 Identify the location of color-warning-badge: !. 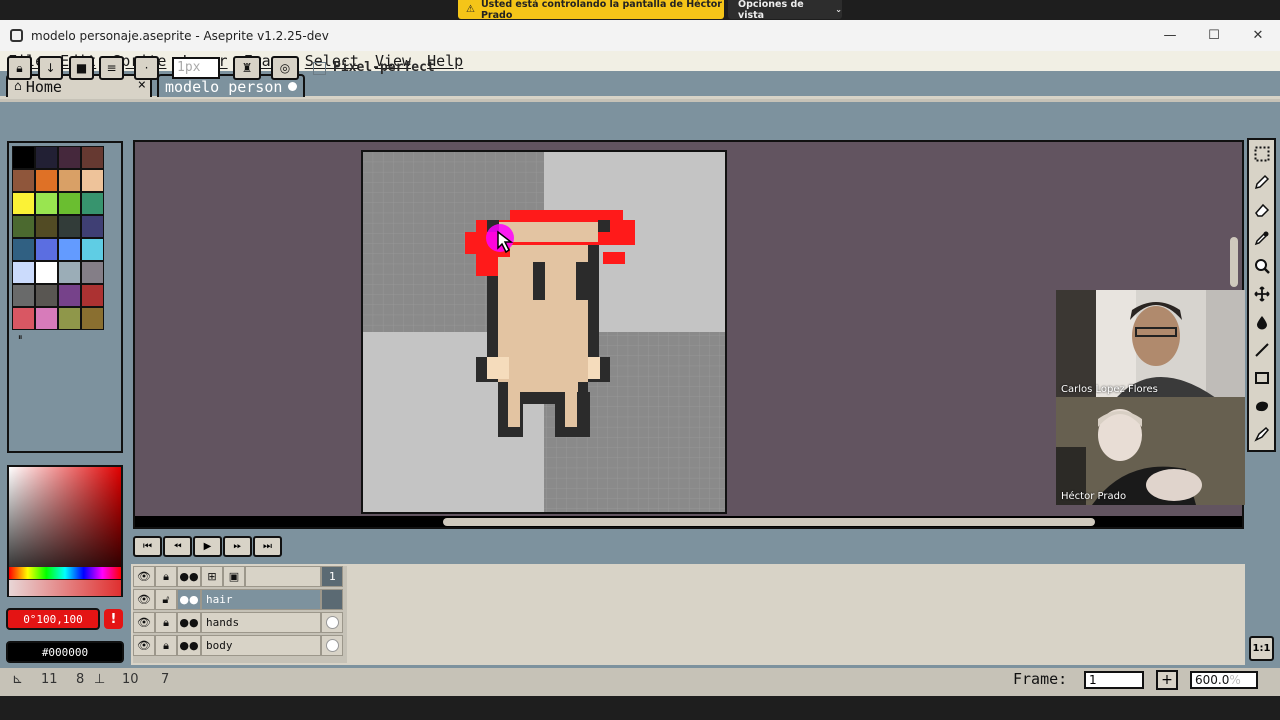
(113, 619).